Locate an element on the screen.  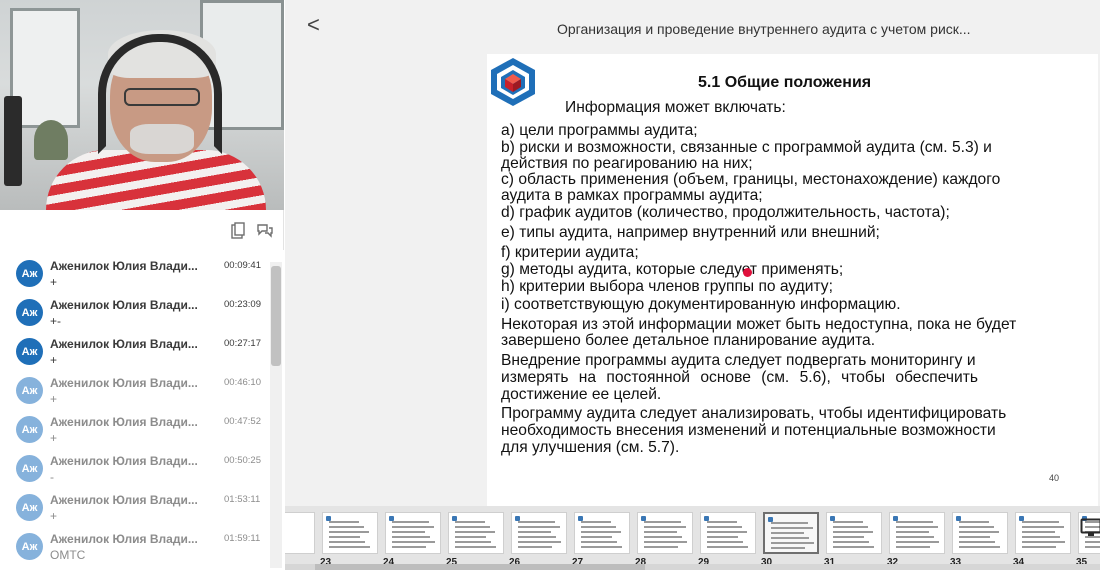
back-button: < is located at coordinates (313, 25).